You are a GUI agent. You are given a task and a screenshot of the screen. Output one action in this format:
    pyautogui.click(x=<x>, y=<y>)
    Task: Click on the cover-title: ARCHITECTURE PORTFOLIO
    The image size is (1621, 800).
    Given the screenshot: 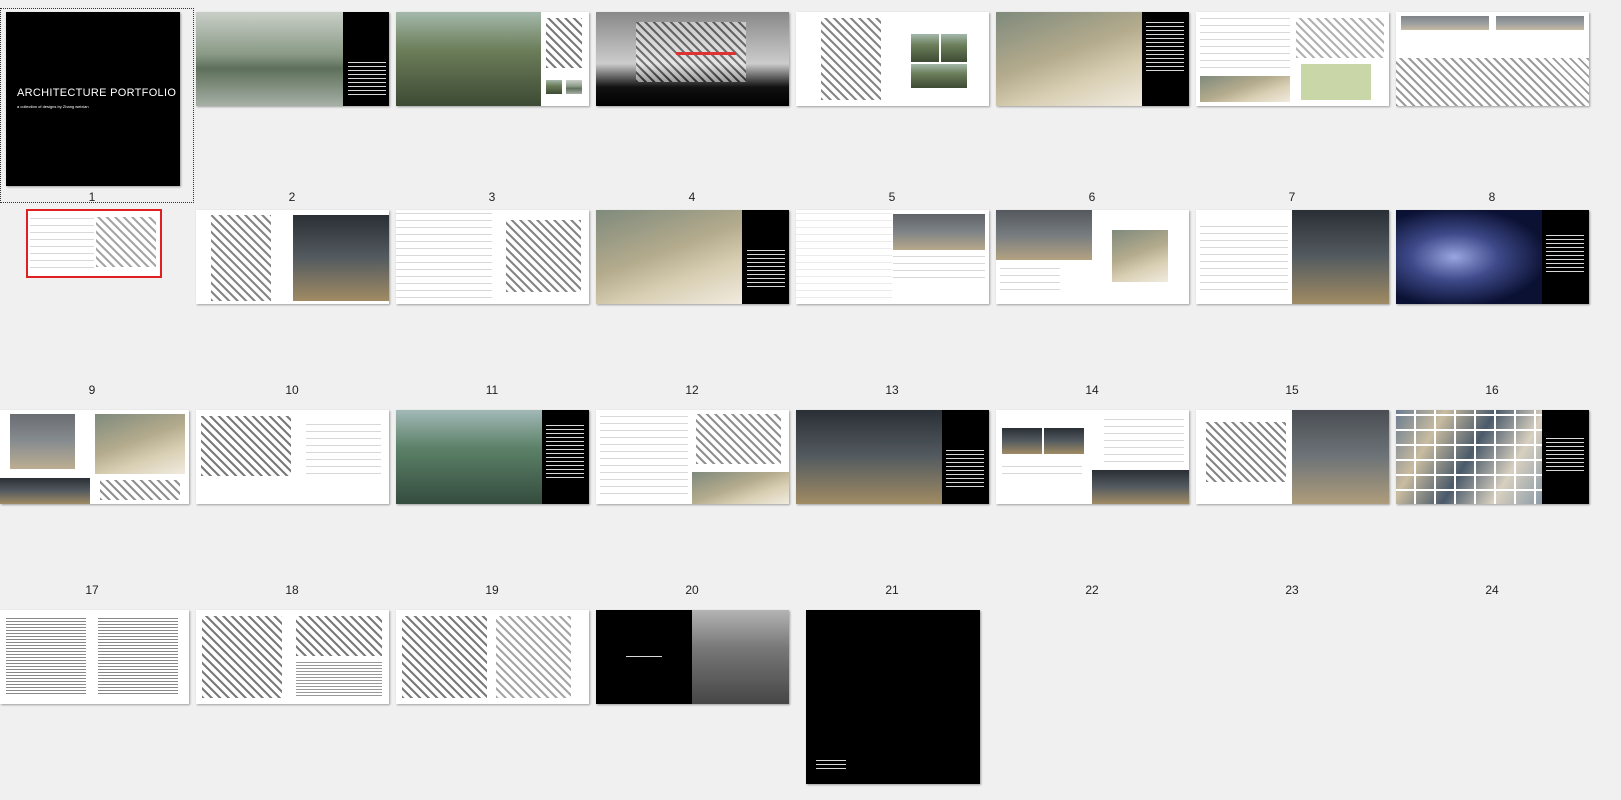 What is the action you would take?
    pyautogui.click(x=97, y=93)
    